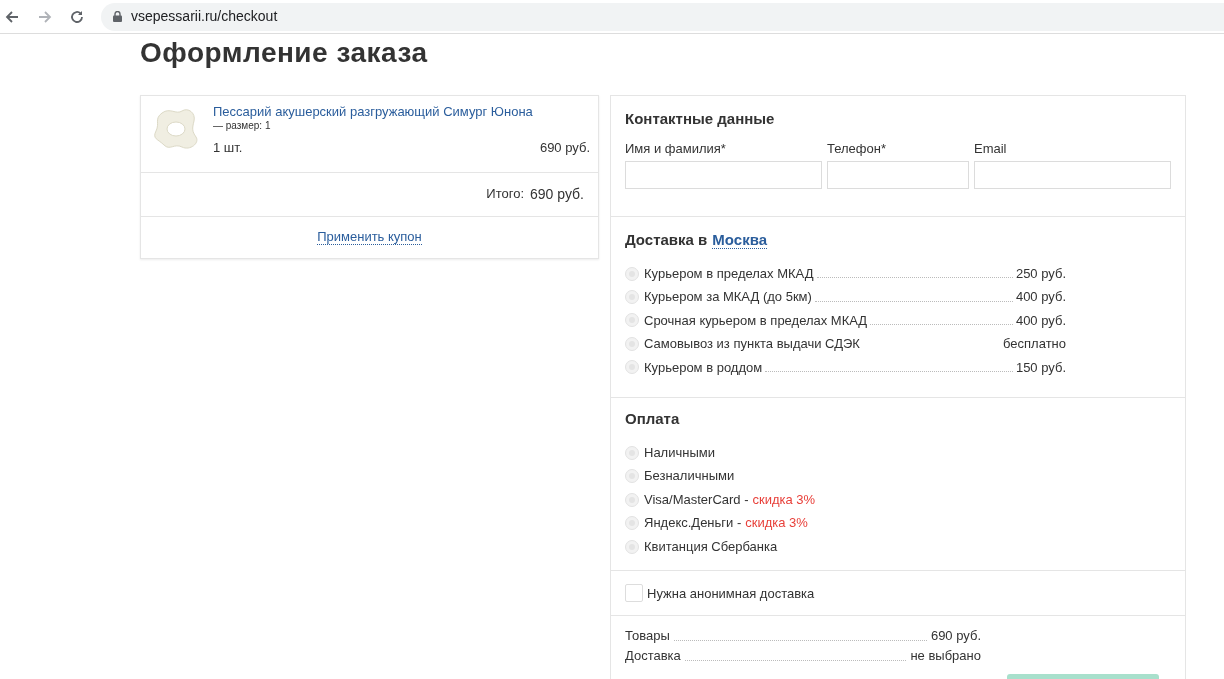 This screenshot has height=679, width=1224. What do you see at coordinates (711, 546) in the screenshot?
I see `payment-option-label: Квитанция Сбербанка` at bounding box center [711, 546].